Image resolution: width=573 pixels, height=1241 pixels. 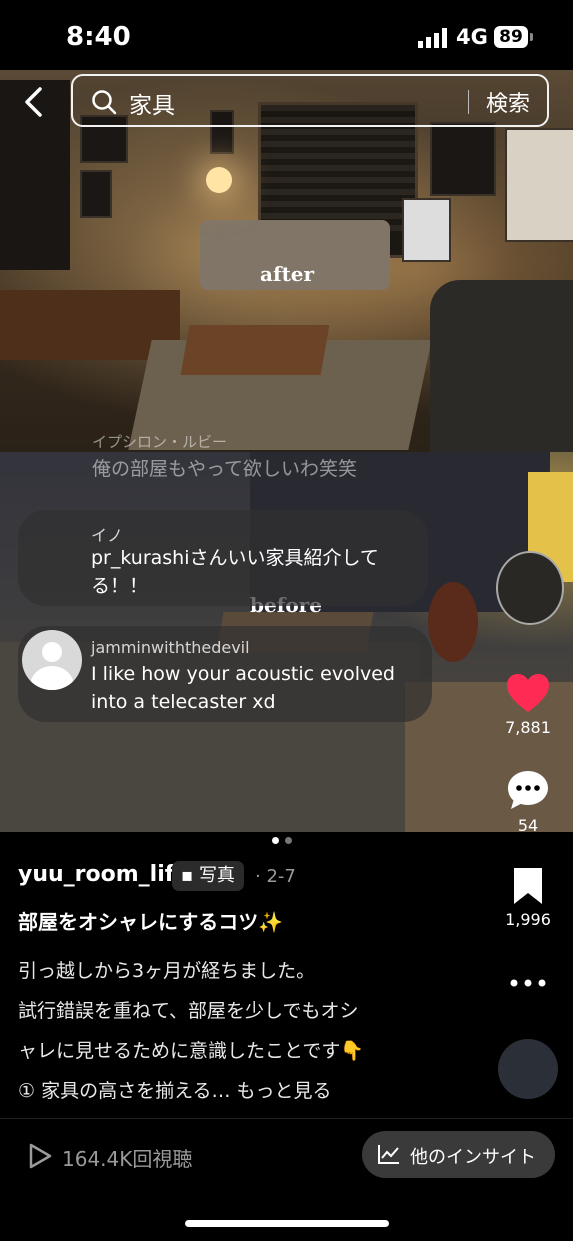 I want to click on status-bar: 8:40 4G 89, so click(x=286, y=35).